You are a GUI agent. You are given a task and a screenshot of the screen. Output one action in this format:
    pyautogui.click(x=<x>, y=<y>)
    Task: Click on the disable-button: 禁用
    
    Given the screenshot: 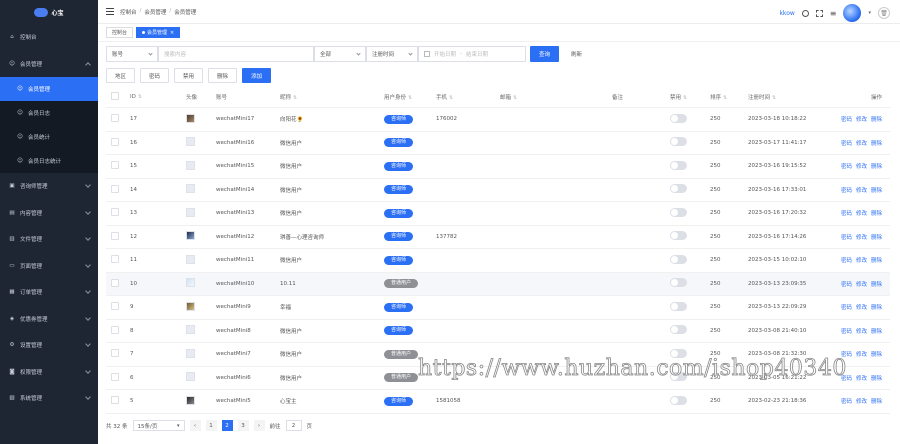 What is the action you would take?
    pyautogui.click(x=189, y=75)
    